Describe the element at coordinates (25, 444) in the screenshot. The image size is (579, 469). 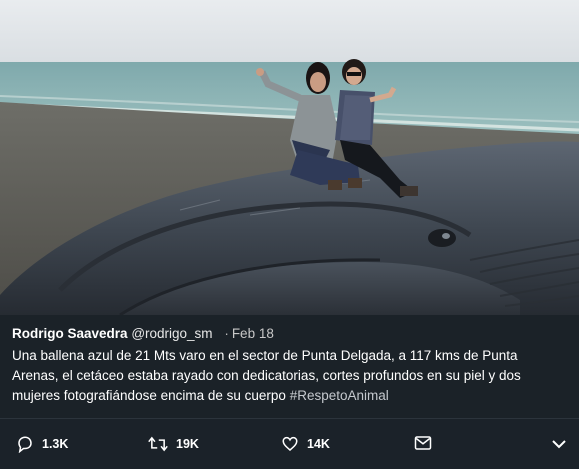
I see `reply-icon` at that location.